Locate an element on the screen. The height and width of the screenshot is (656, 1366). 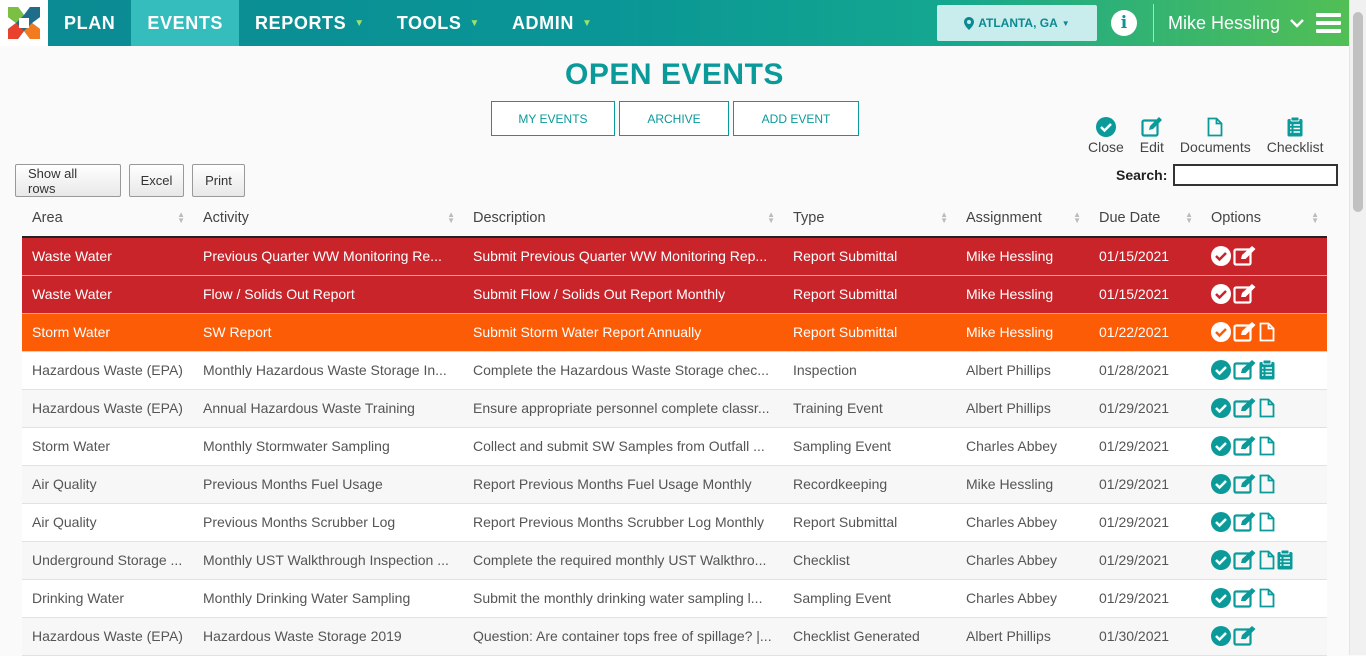
nav-plan: PLAN is located at coordinates (89, 23).